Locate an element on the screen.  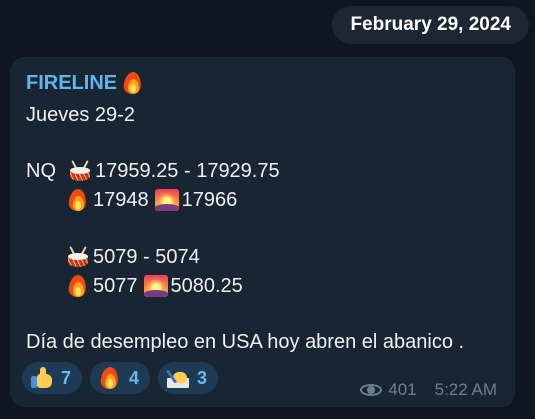
reaction-thumbs-up: 7 is located at coordinates (52, 378).